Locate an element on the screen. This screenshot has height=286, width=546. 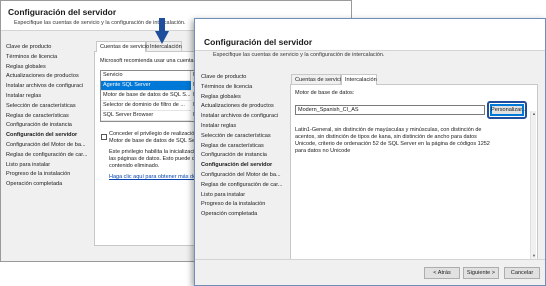
back-step-item: Progreso de la instalación is located at coordinates (50, 175).